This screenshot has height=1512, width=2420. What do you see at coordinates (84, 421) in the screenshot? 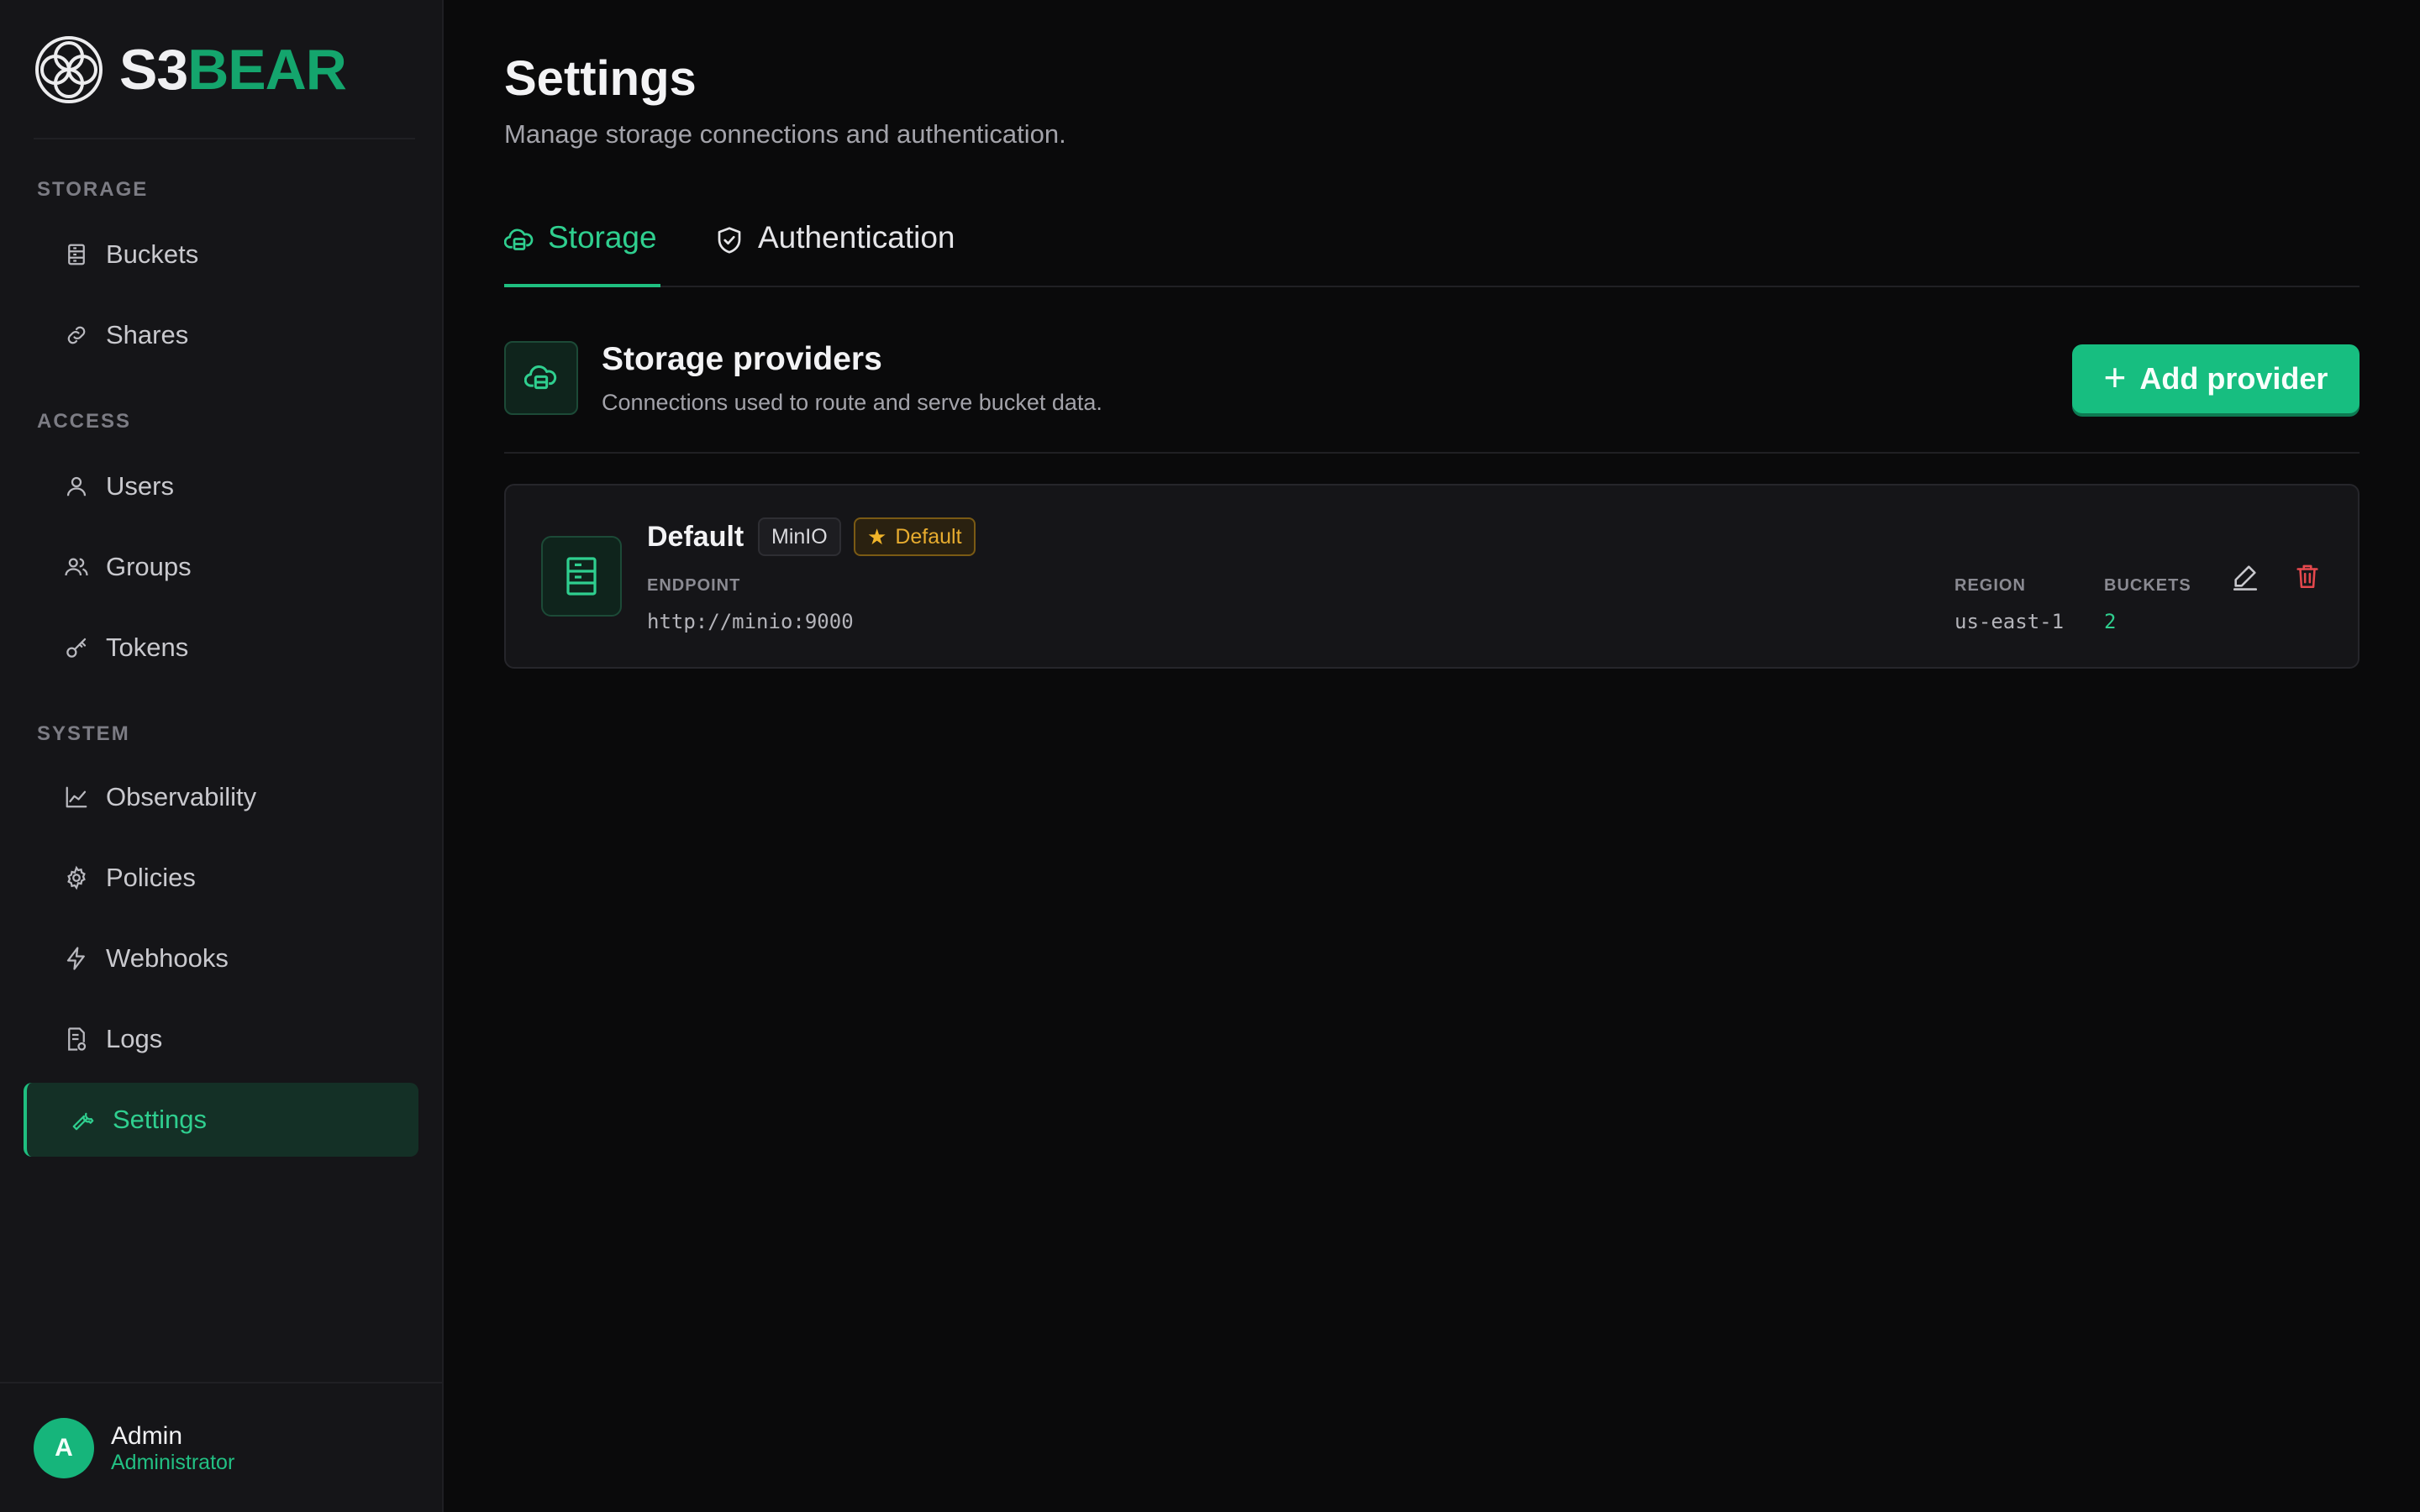
I see `nav-section-access: ACCESS` at bounding box center [84, 421].